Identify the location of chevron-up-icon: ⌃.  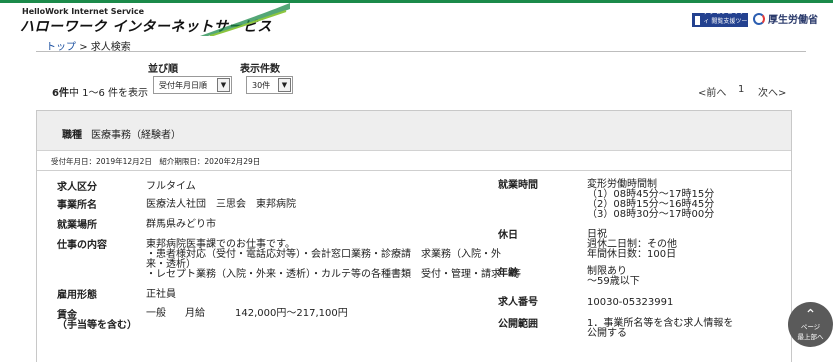
(810, 314).